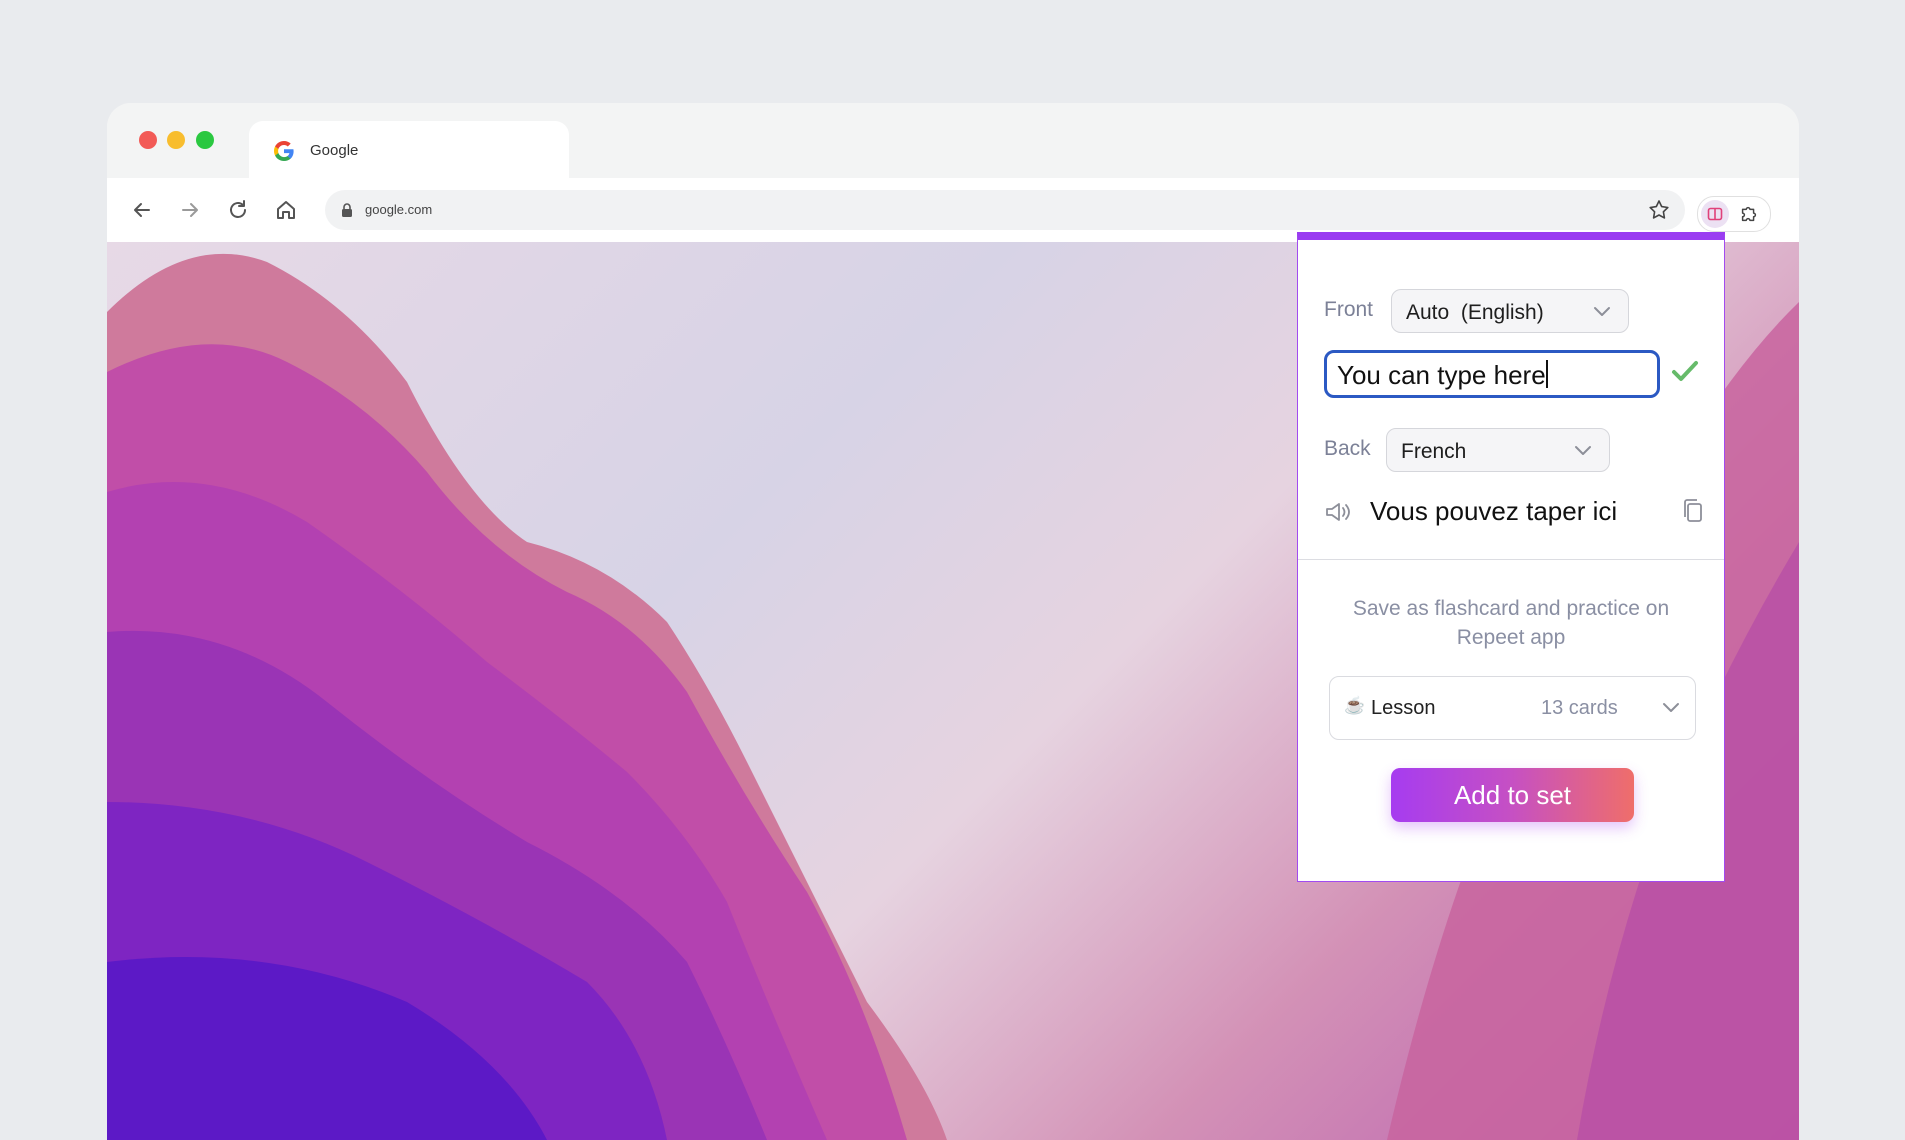  What do you see at coordinates (1693, 511) in the screenshot?
I see `copy-icon` at bounding box center [1693, 511].